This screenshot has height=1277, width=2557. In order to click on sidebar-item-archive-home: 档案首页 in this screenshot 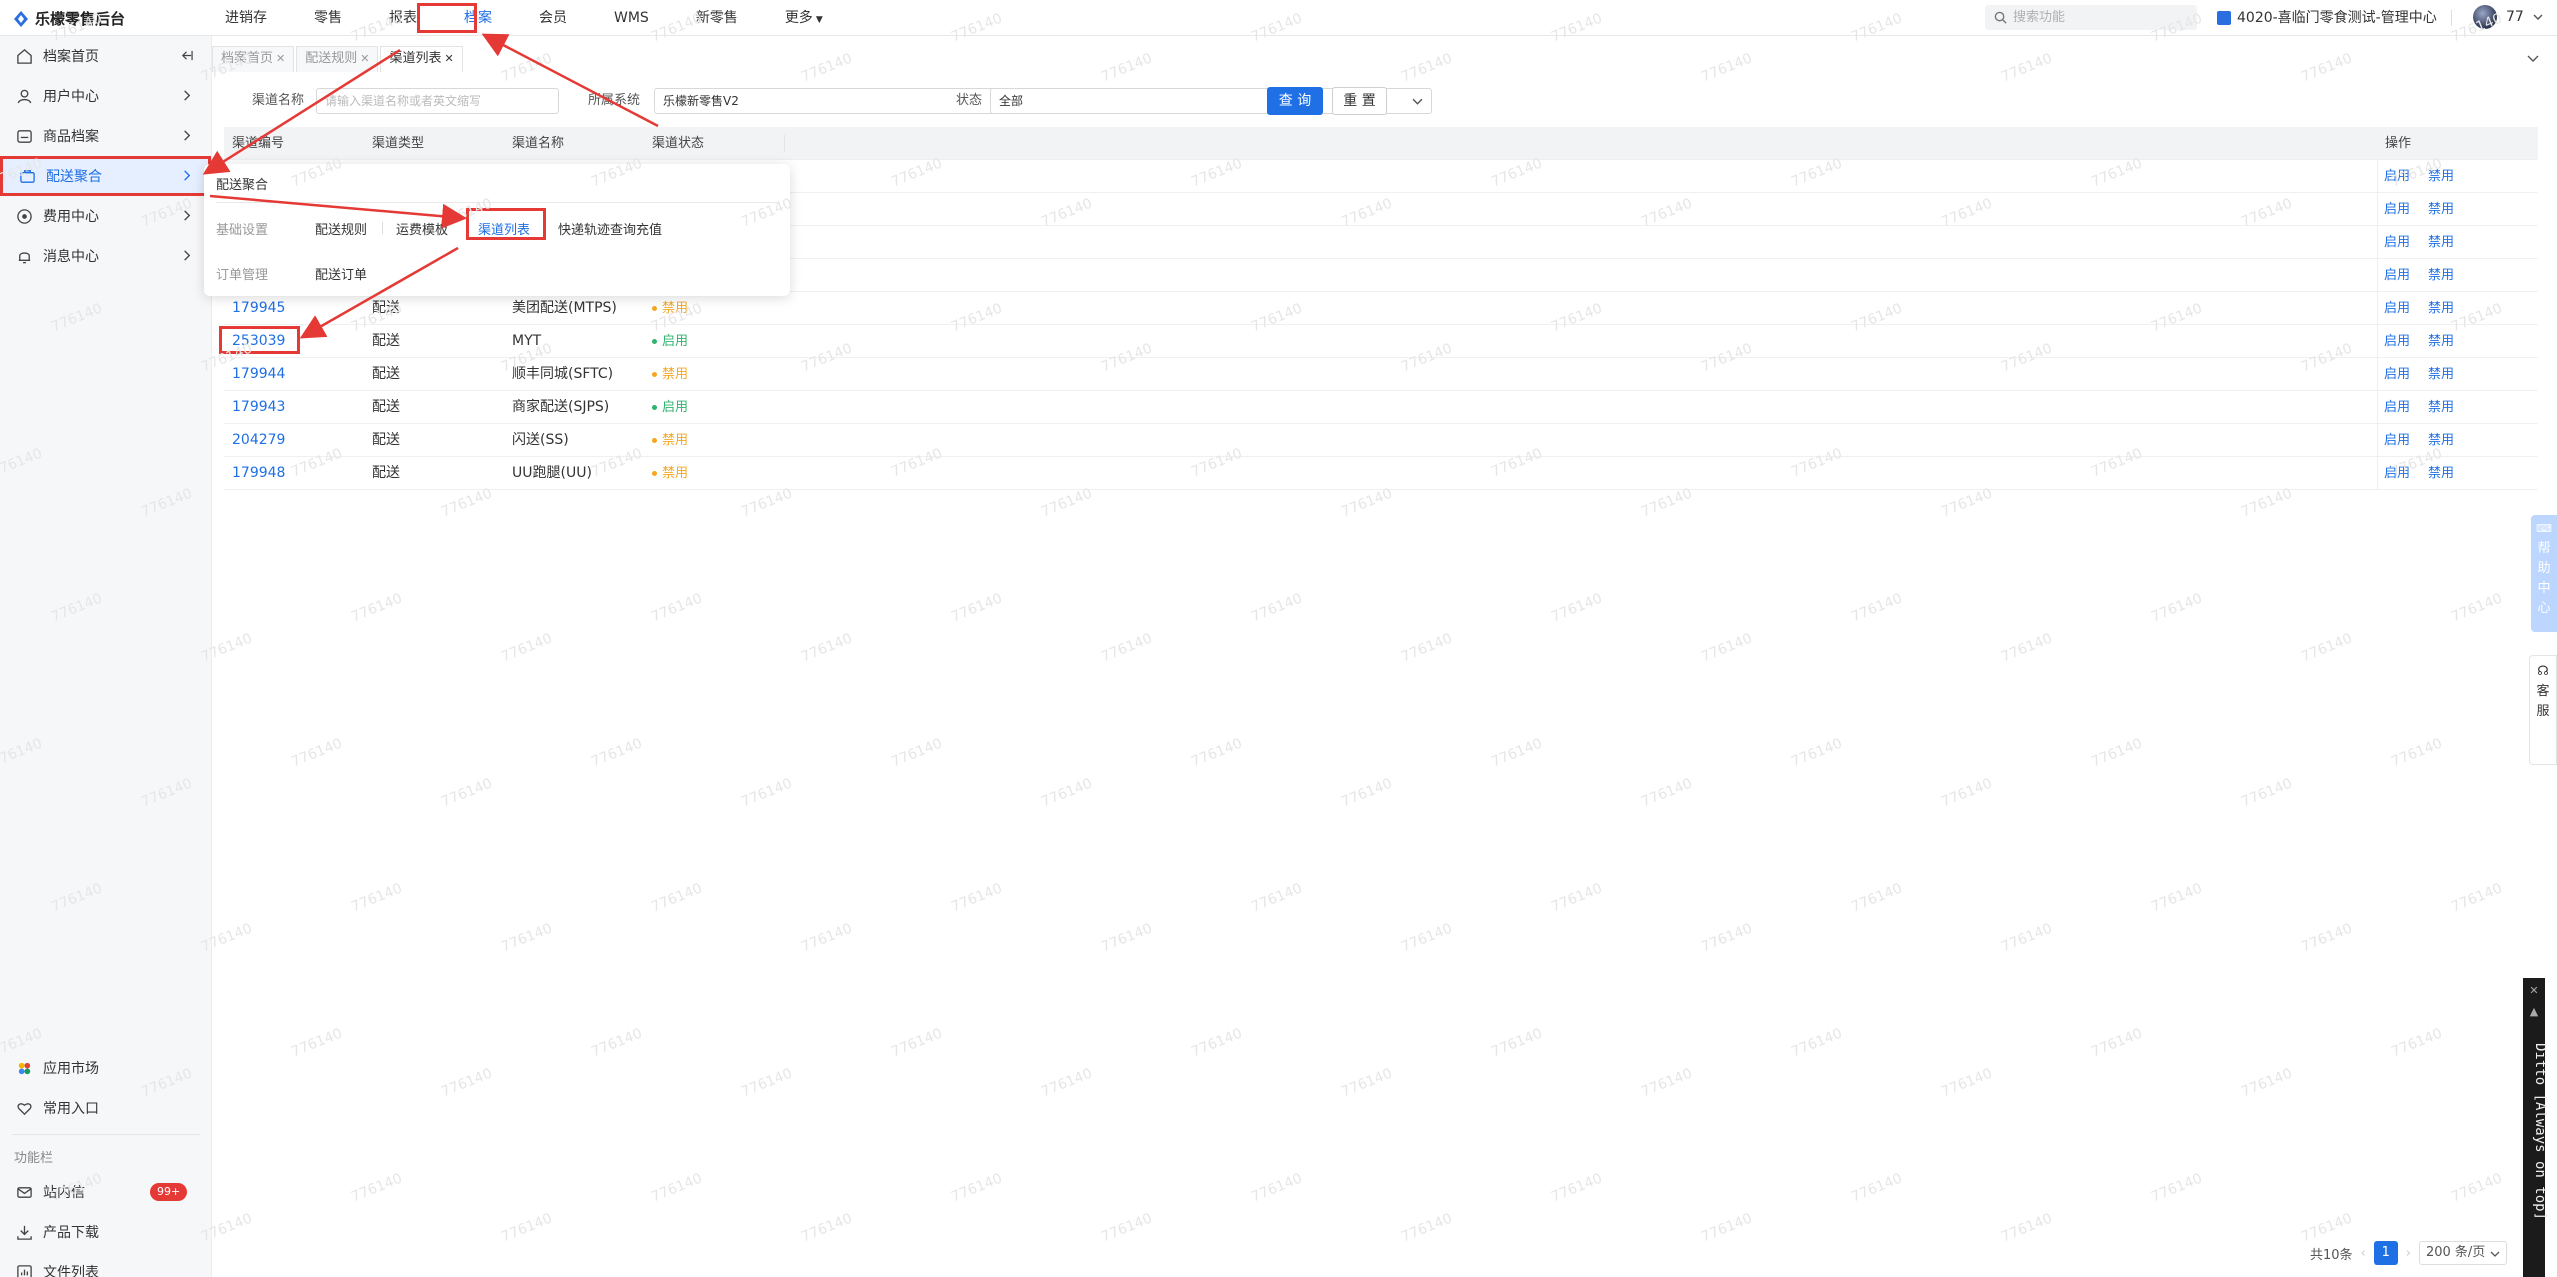, I will do `click(105, 56)`.